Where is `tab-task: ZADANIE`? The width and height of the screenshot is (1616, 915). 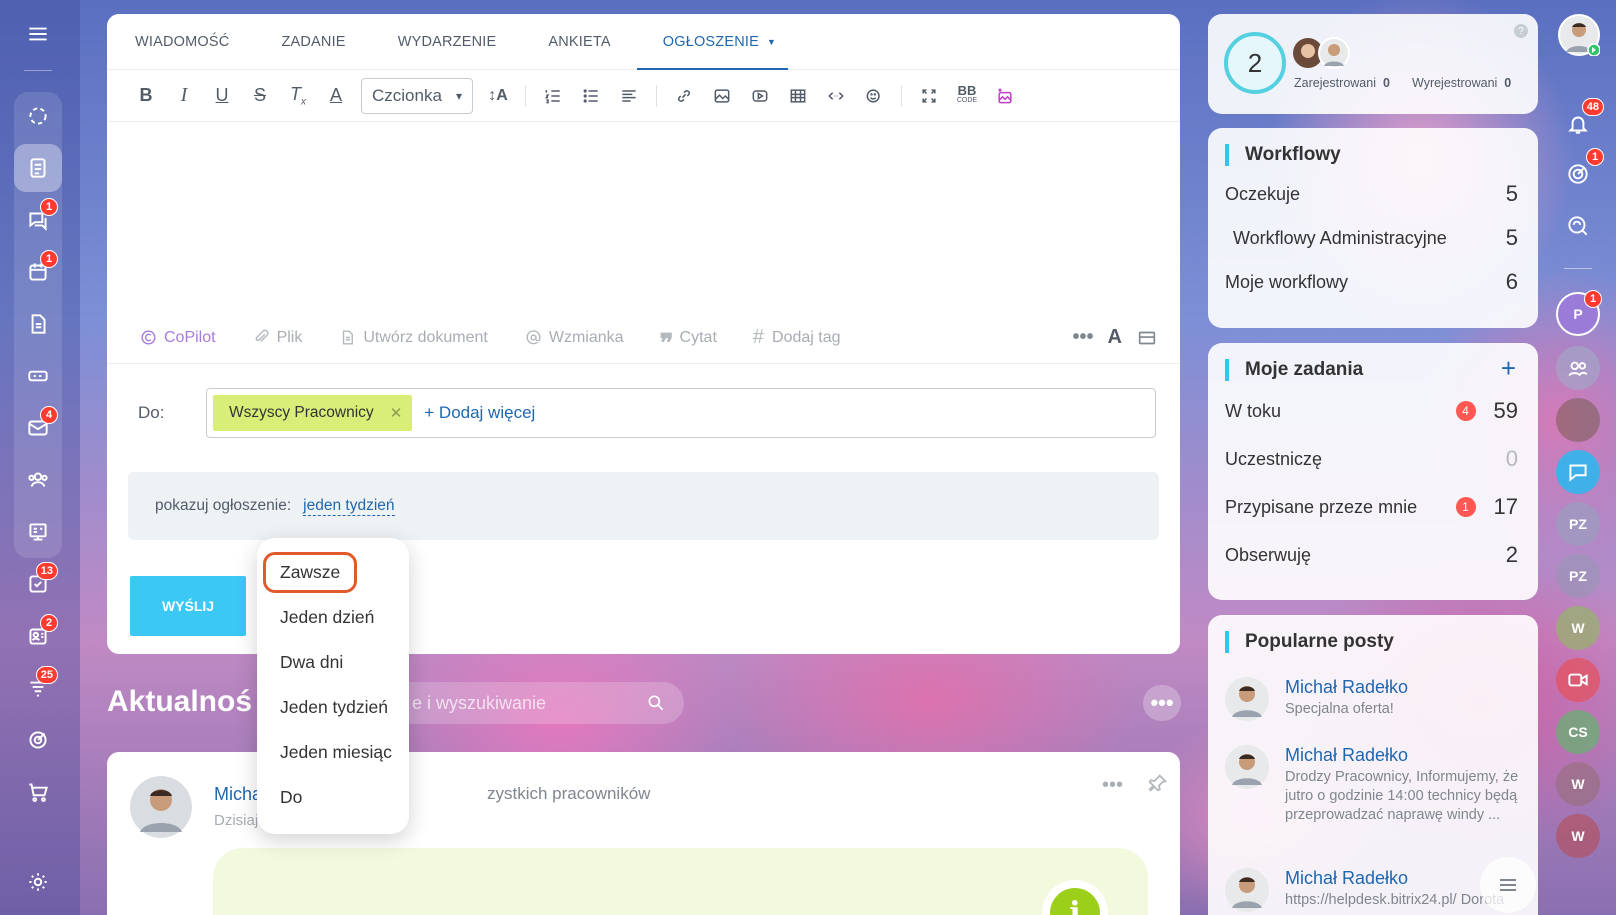
tab-task: ZADANIE is located at coordinates (313, 41).